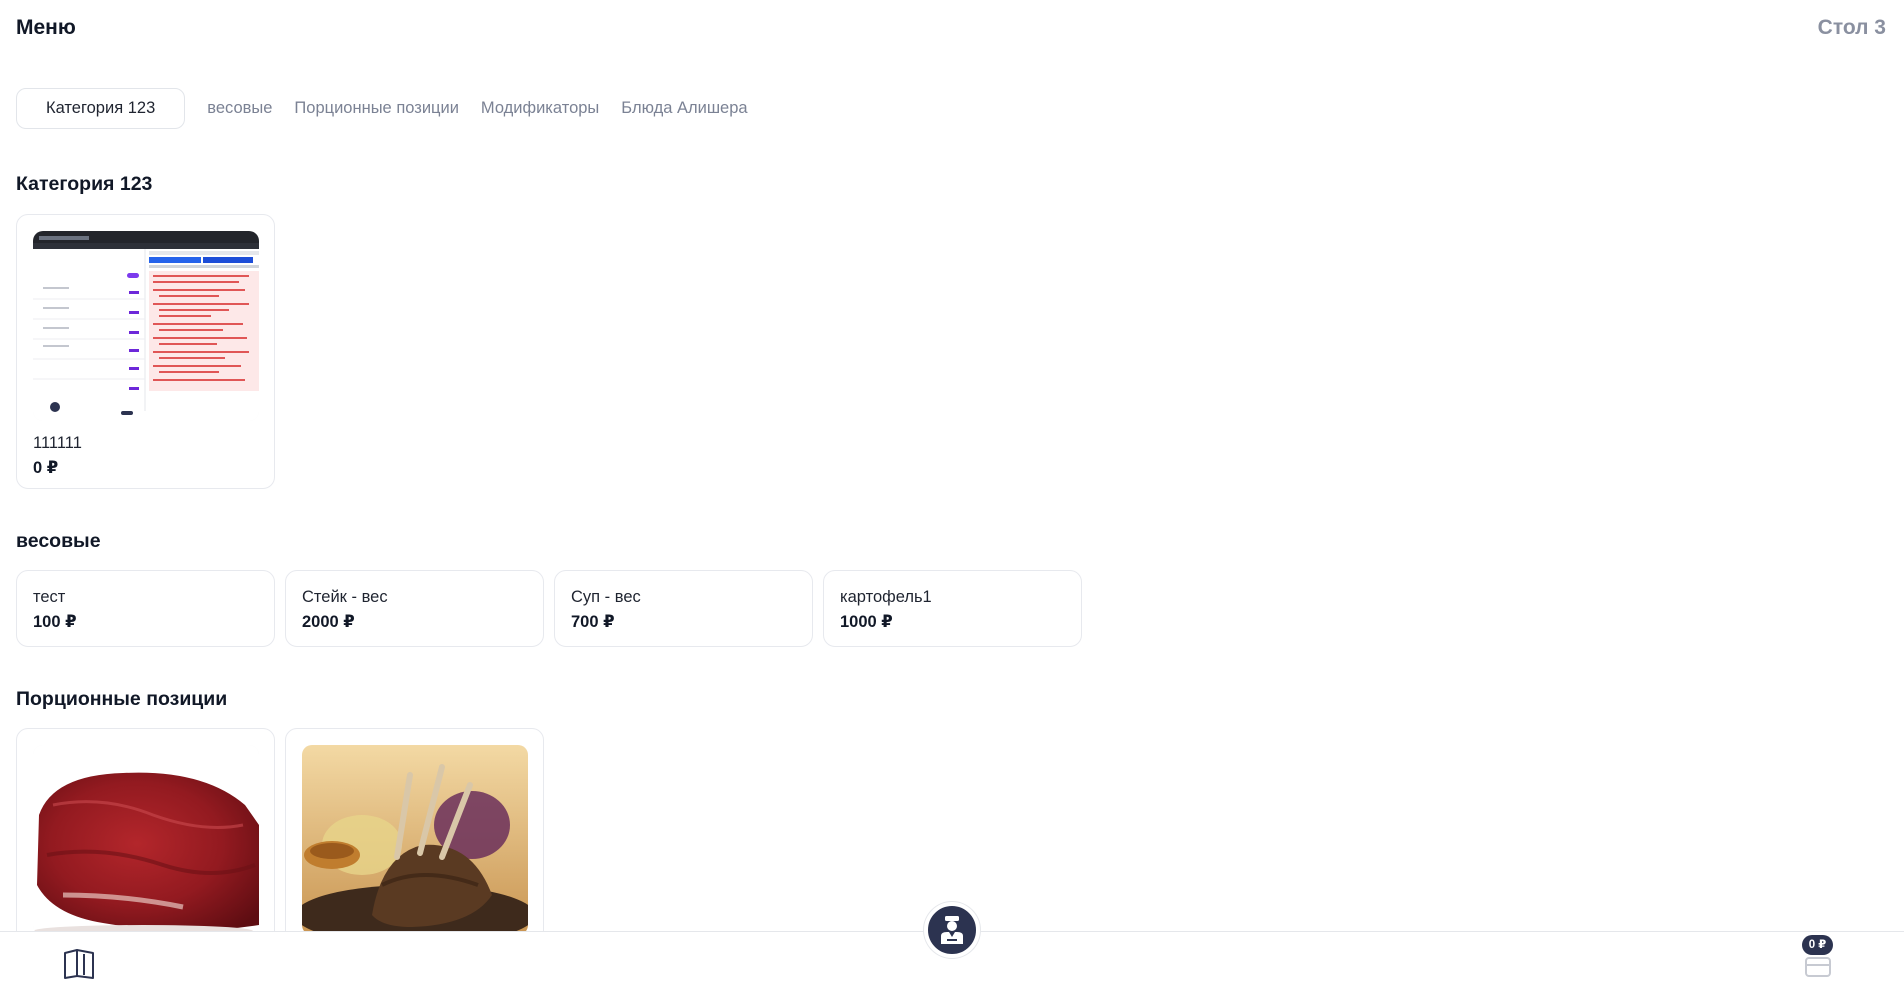 Image resolution: width=1904 pixels, height=992 pixels. Describe the element at coordinates (866, 622) in the screenshot. I see `item-price: 1000 ₽` at that location.